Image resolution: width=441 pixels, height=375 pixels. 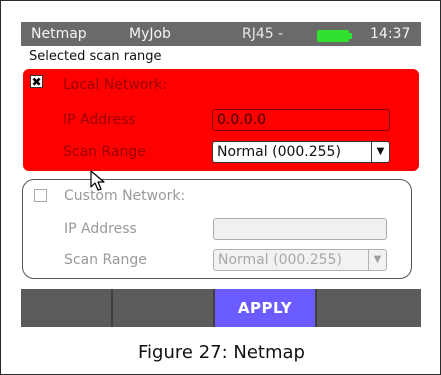 I want to click on apply-button: APPLY, so click(x=266, y=308).